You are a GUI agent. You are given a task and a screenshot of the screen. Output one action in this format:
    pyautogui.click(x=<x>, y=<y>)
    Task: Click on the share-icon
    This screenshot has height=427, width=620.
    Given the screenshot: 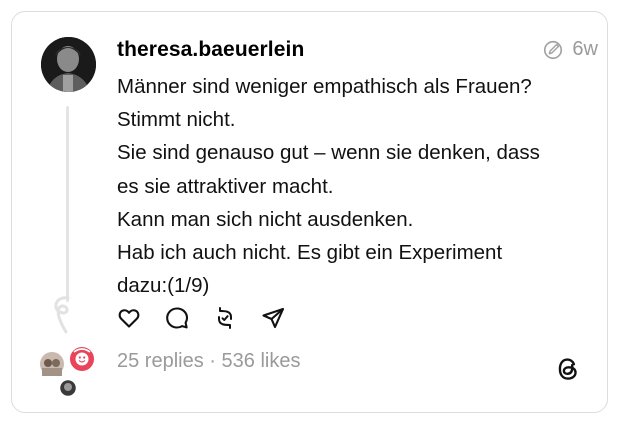 What is the action you would take?
    pyautogui.click(x=273, y=318)
    